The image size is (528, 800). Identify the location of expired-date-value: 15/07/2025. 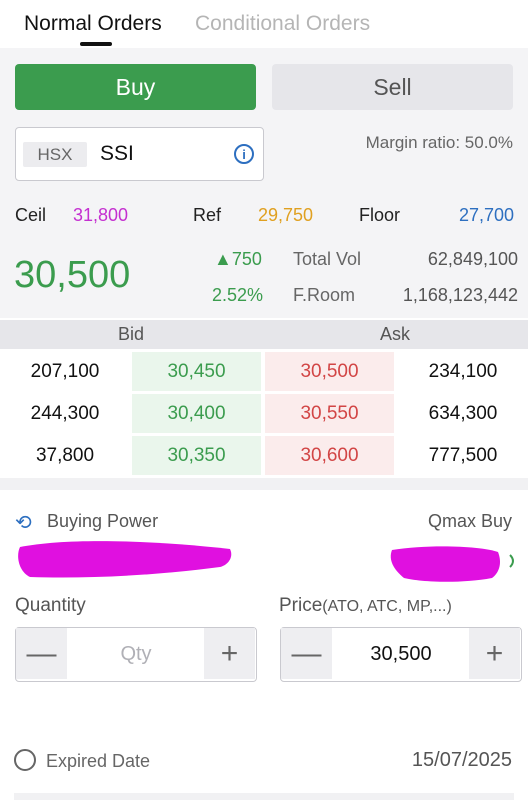
(462, 760).